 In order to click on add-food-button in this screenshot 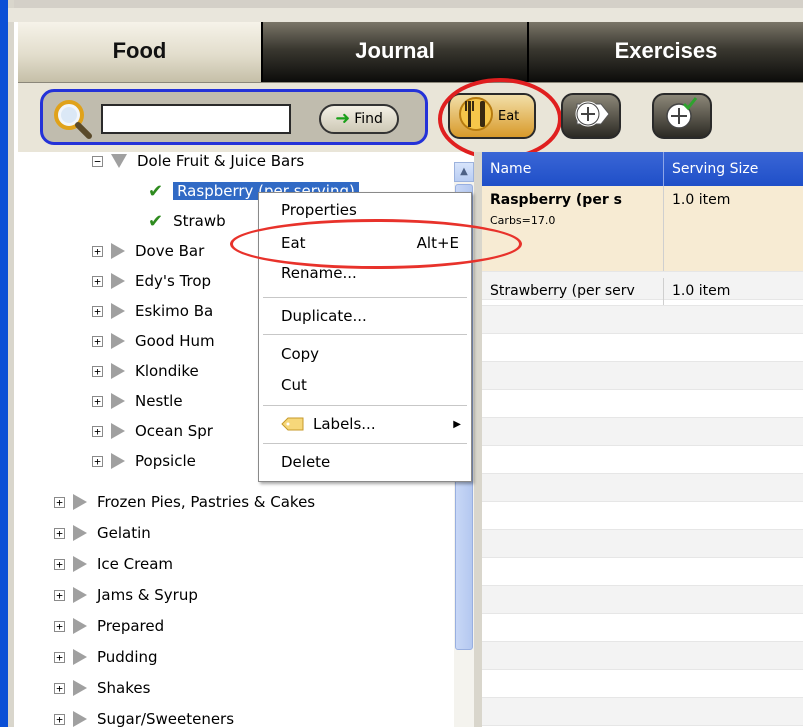, I will do `click(682, 116)`.